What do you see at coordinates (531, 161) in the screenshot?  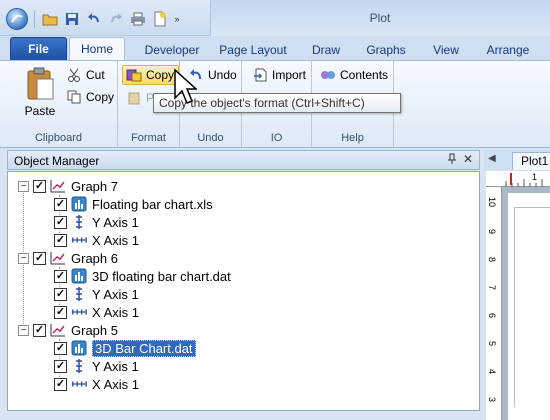 I see `tab-plot1: Plot1` at bounding box center [531, 161].